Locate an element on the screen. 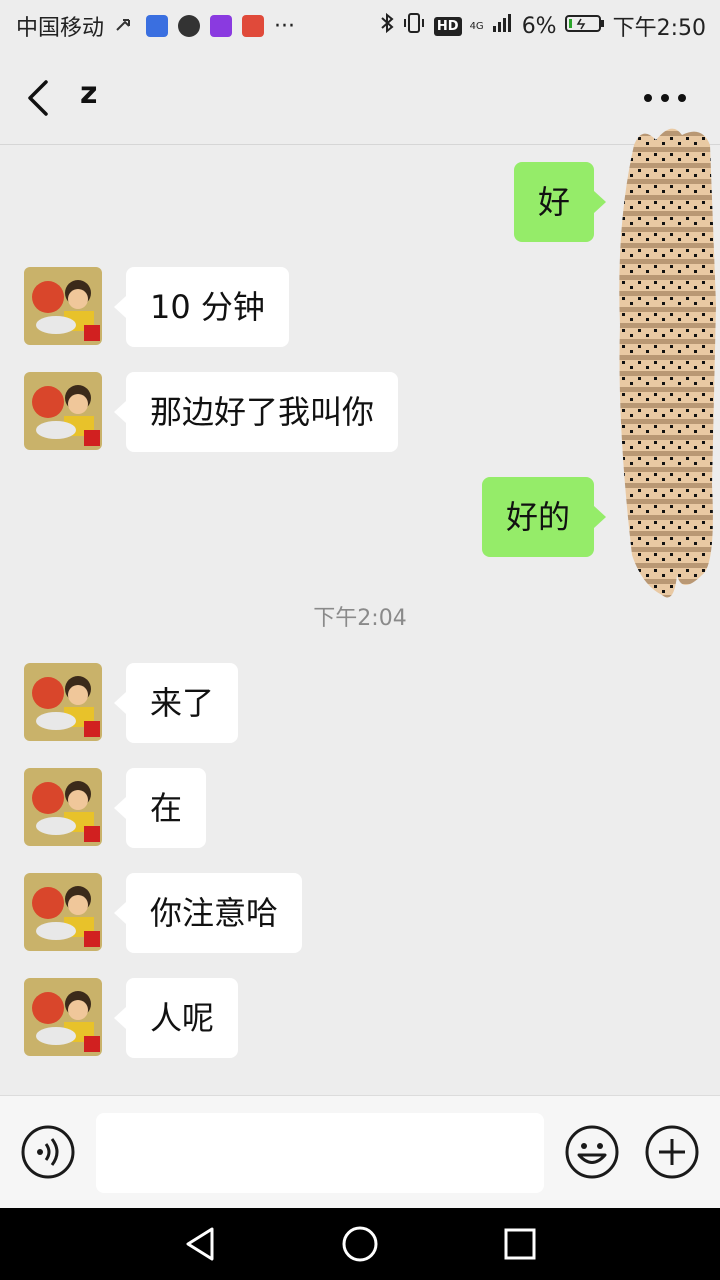  system-nav-bar is located at coordinates (360, 1244).